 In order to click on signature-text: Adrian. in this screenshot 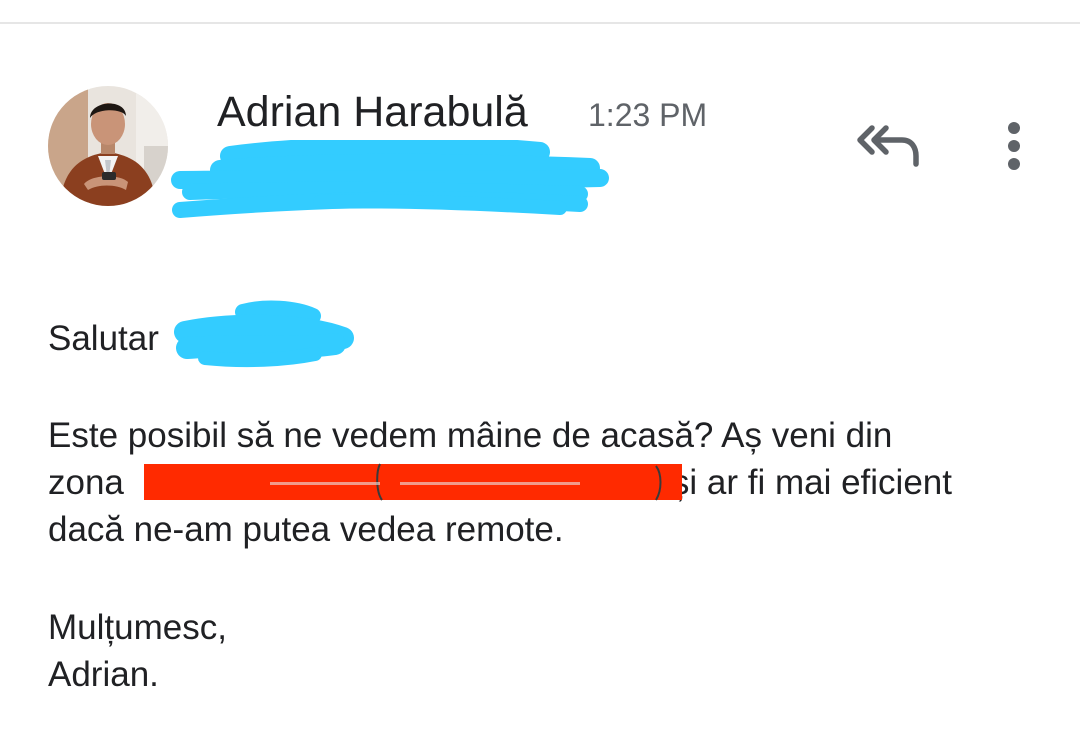, I will do `click(103, 674)`.